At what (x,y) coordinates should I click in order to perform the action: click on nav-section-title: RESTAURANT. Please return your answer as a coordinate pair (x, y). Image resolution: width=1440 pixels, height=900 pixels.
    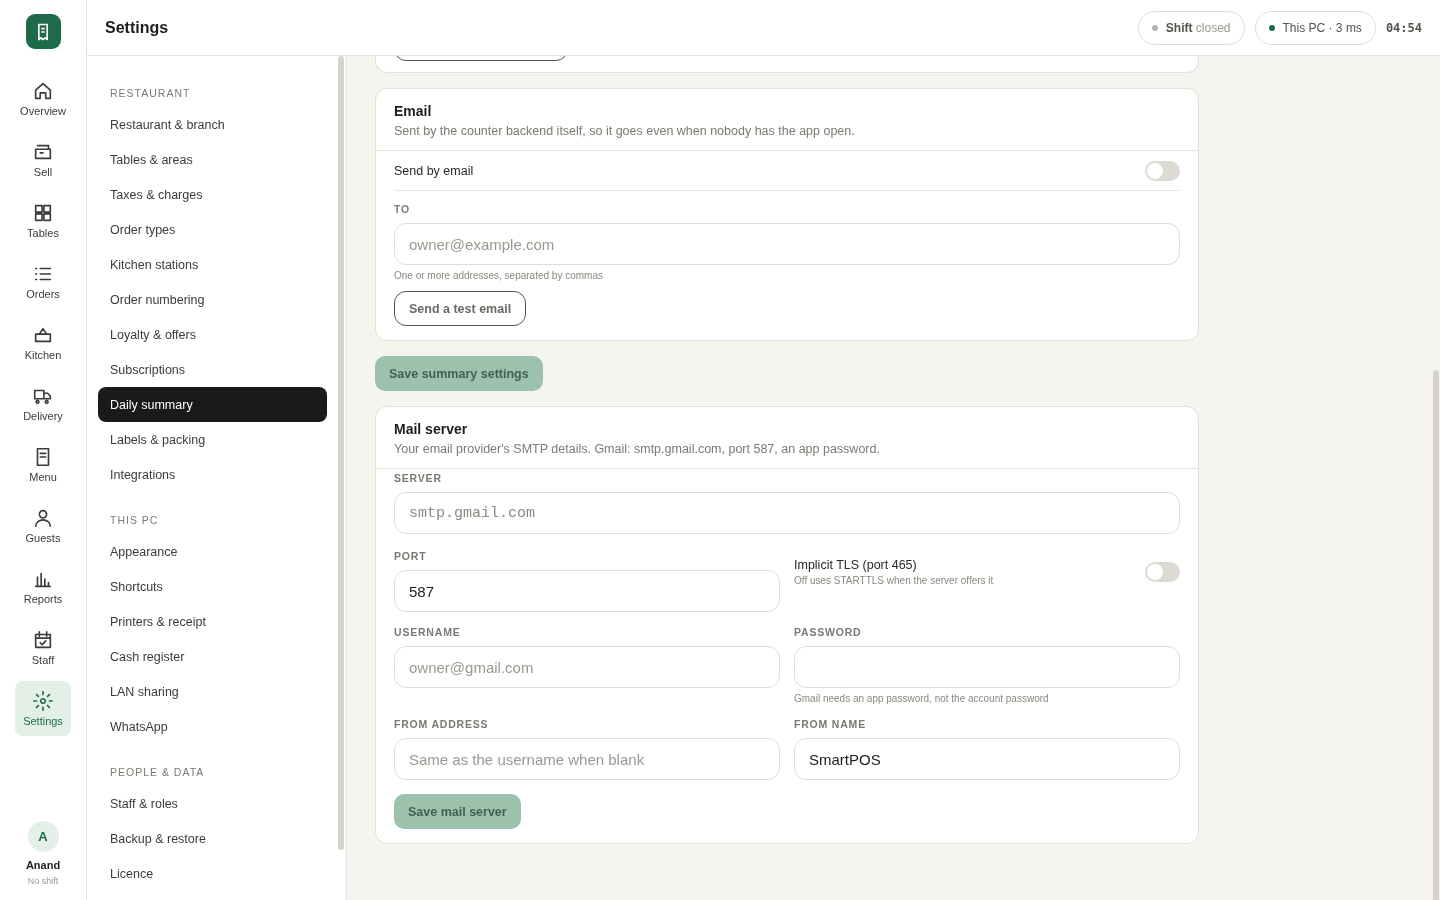
    Looking at the image, I should click on (150, 93).